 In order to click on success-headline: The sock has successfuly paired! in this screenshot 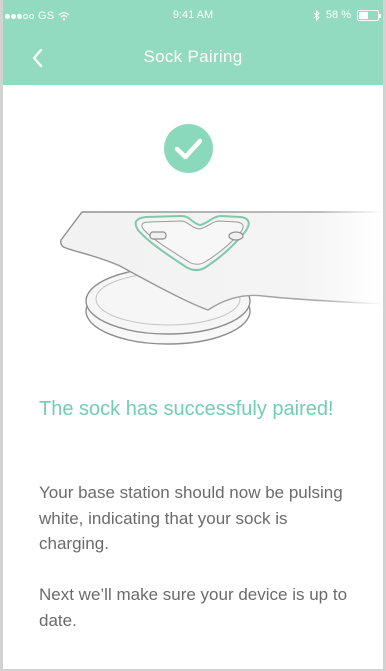, I will do `click(186, 409)`.